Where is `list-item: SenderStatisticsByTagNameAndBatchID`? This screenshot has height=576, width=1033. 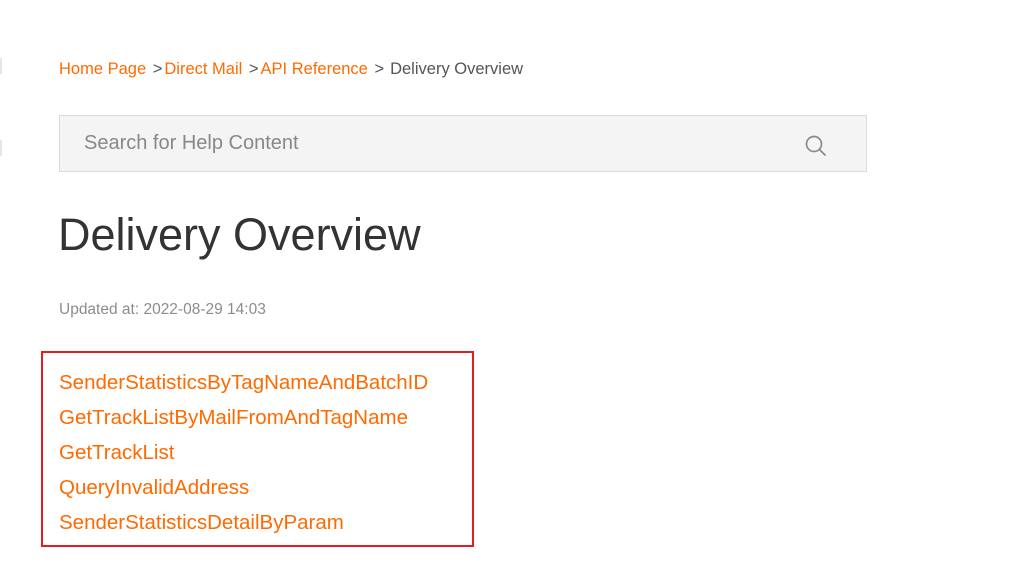
list-item: SenderStatisticsByTagNameAndBatchID is located at coordinates (265, 382).